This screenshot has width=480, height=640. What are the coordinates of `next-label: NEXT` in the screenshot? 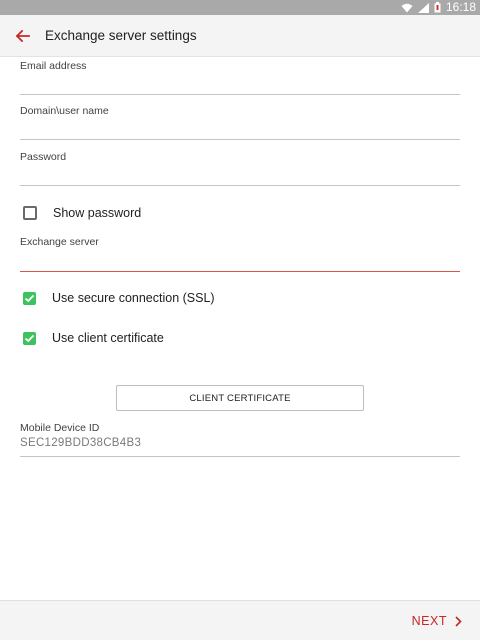 It's located at (429, 621).